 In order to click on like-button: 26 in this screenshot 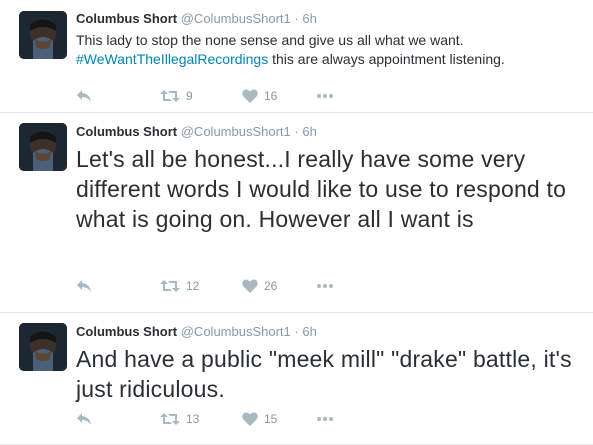, I will do `click(259, 286)`.